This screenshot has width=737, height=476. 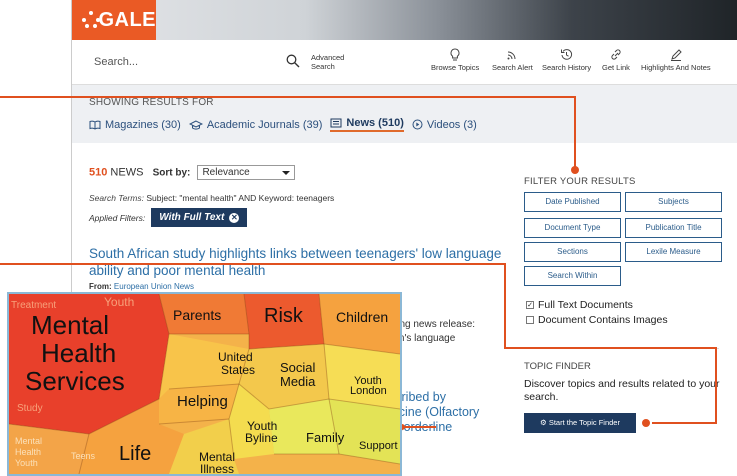 I want to click on search-alert-button: Search Alert, so click(x=512, y=60).